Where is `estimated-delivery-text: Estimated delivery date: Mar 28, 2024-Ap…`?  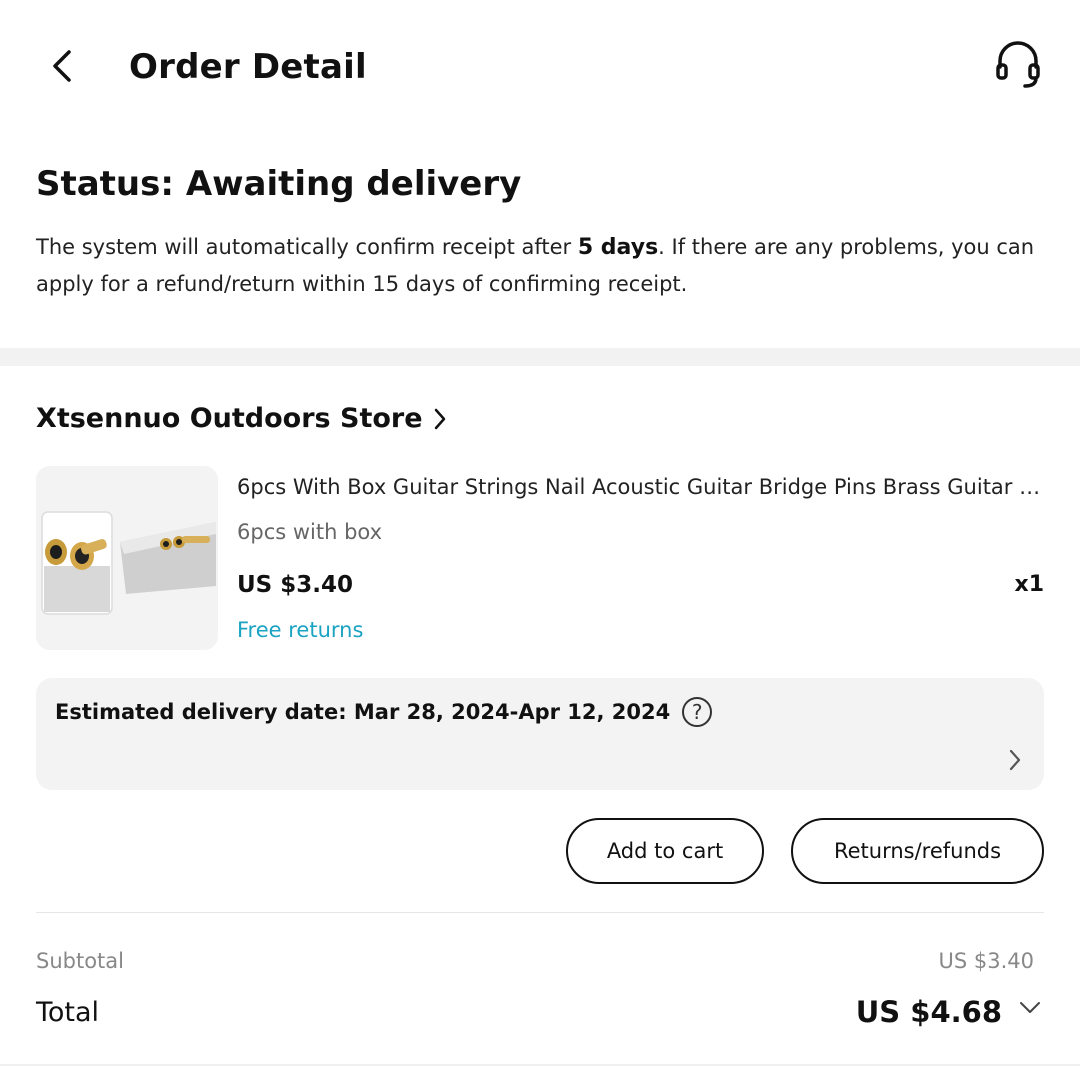
estimated-delivery-text: Estimated delivery date: Mar 28, 2024-Ap… is located at coordinates (363, 712).